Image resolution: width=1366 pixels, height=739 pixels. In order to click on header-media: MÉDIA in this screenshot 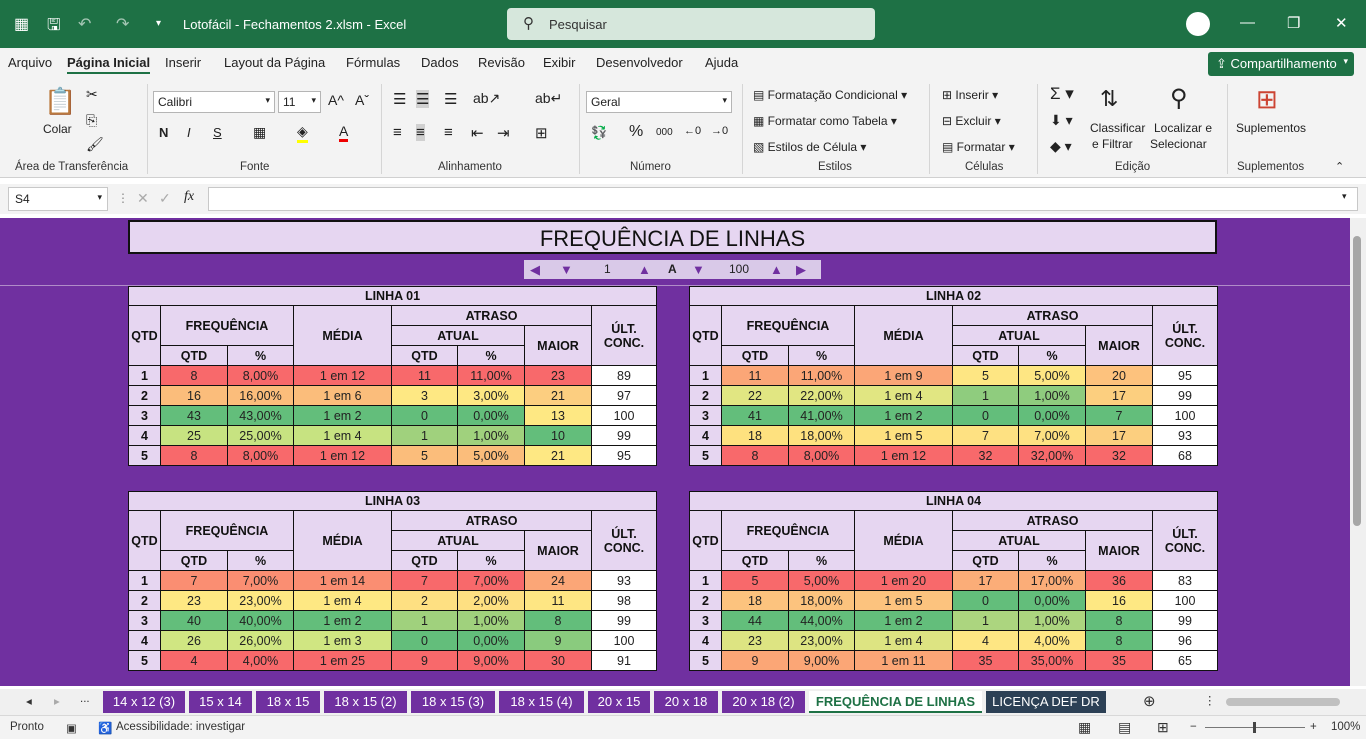, I will do `click(342, 335)`.